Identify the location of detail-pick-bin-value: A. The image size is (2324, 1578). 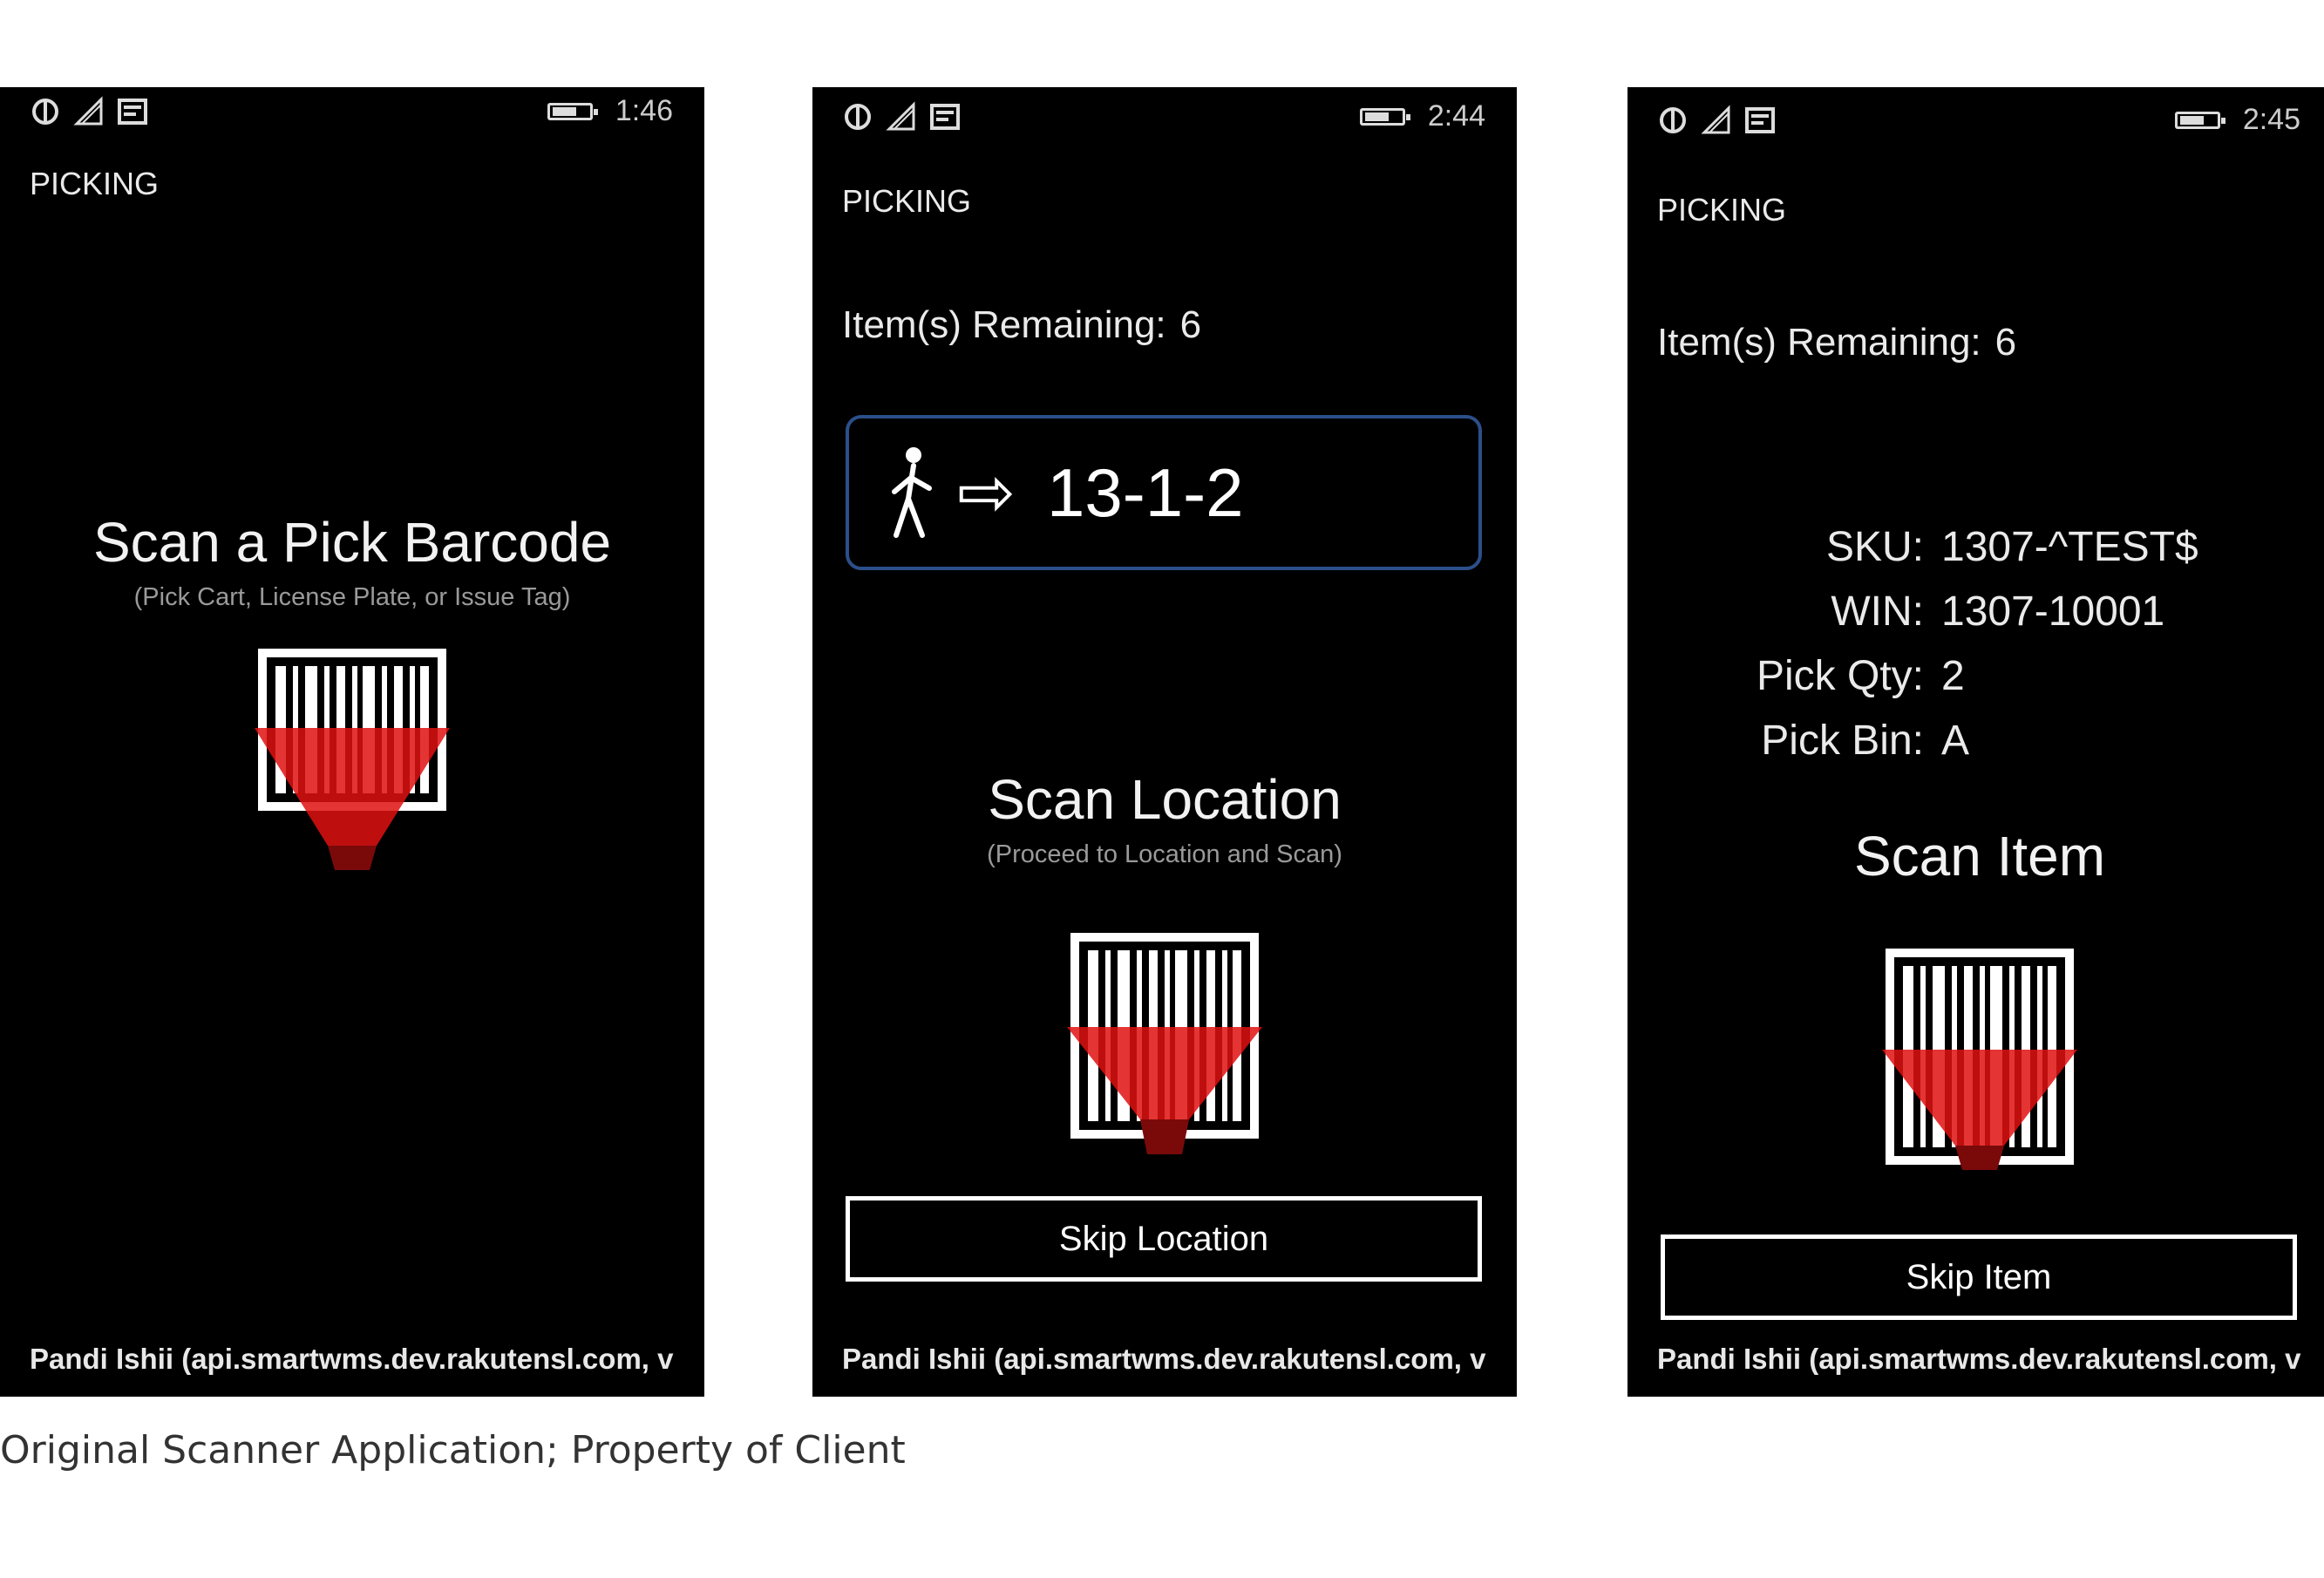
(1955, 741).